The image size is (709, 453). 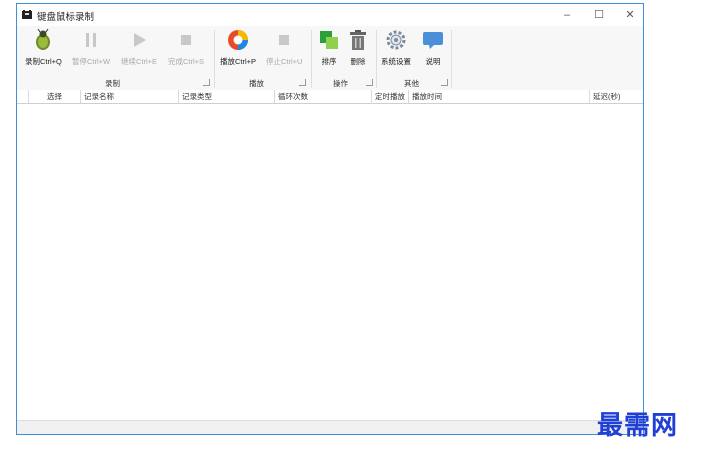 I want to click on maximize-button: ☐, so click(x=599, y=15).